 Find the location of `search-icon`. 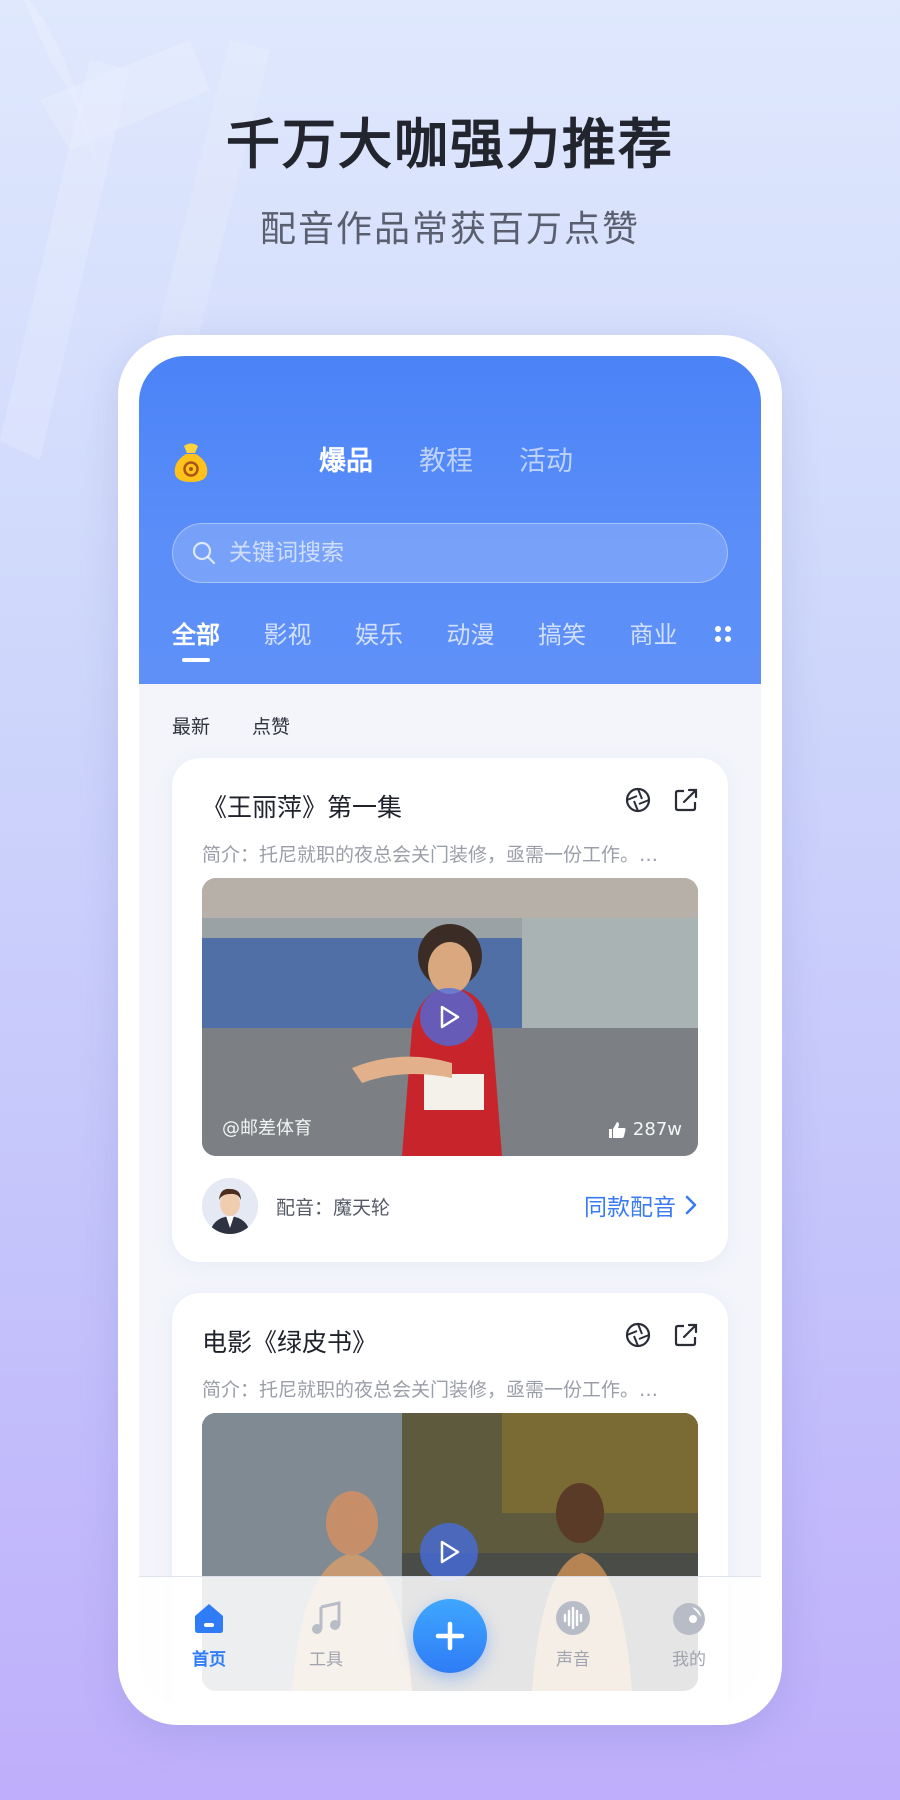

search-icon is located at coordinates (204, 553).